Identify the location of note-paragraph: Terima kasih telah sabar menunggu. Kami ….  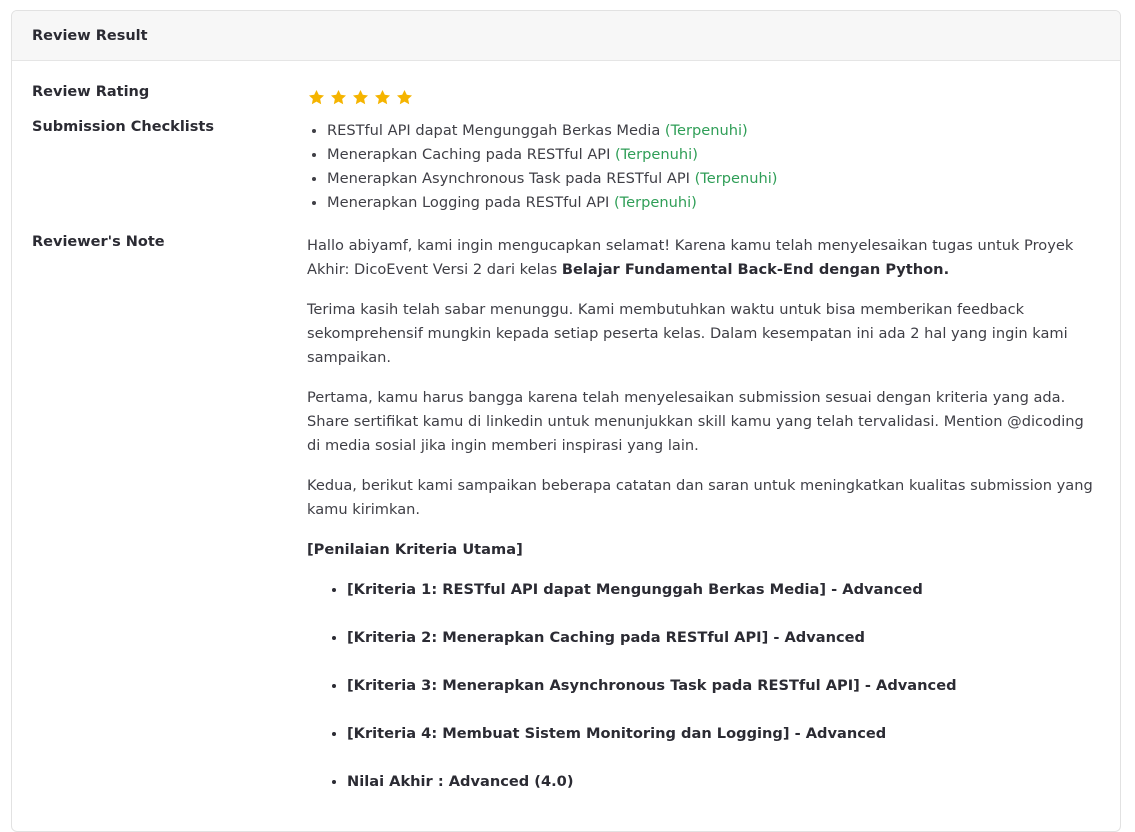
(687, 333).